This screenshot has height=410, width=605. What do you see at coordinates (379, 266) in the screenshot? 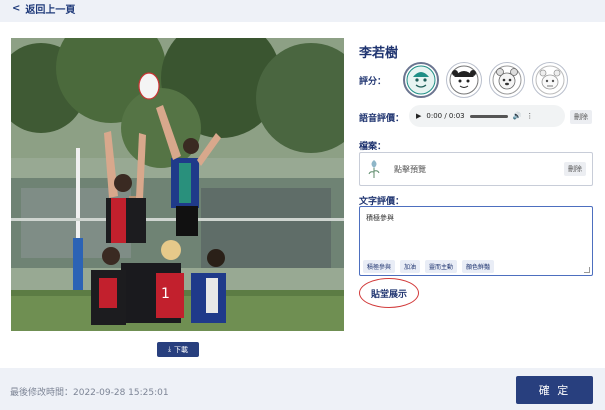
I see `chip-phrase: 積極參與` at bounding box center [379, 266].